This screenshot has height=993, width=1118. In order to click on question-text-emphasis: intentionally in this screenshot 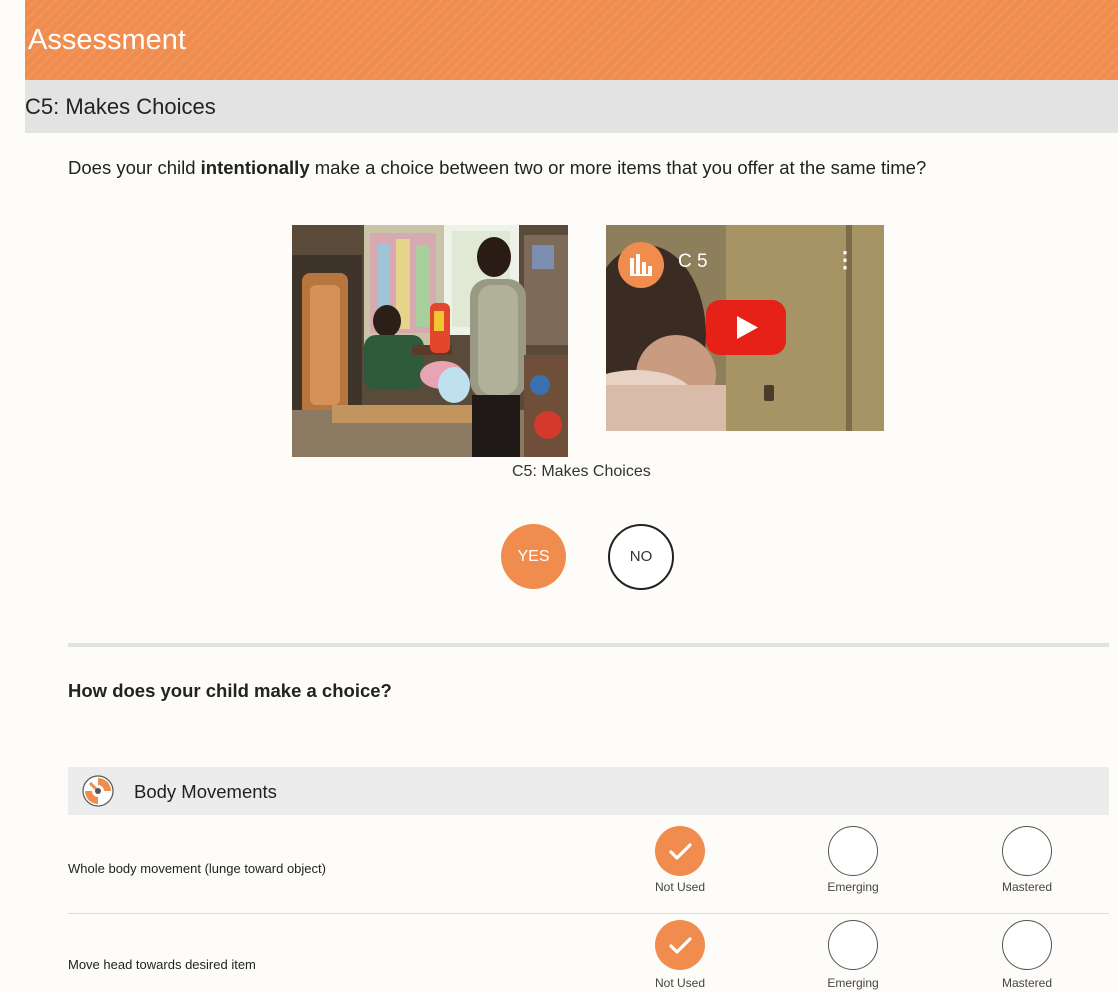, I will do `click(255, 167)`.